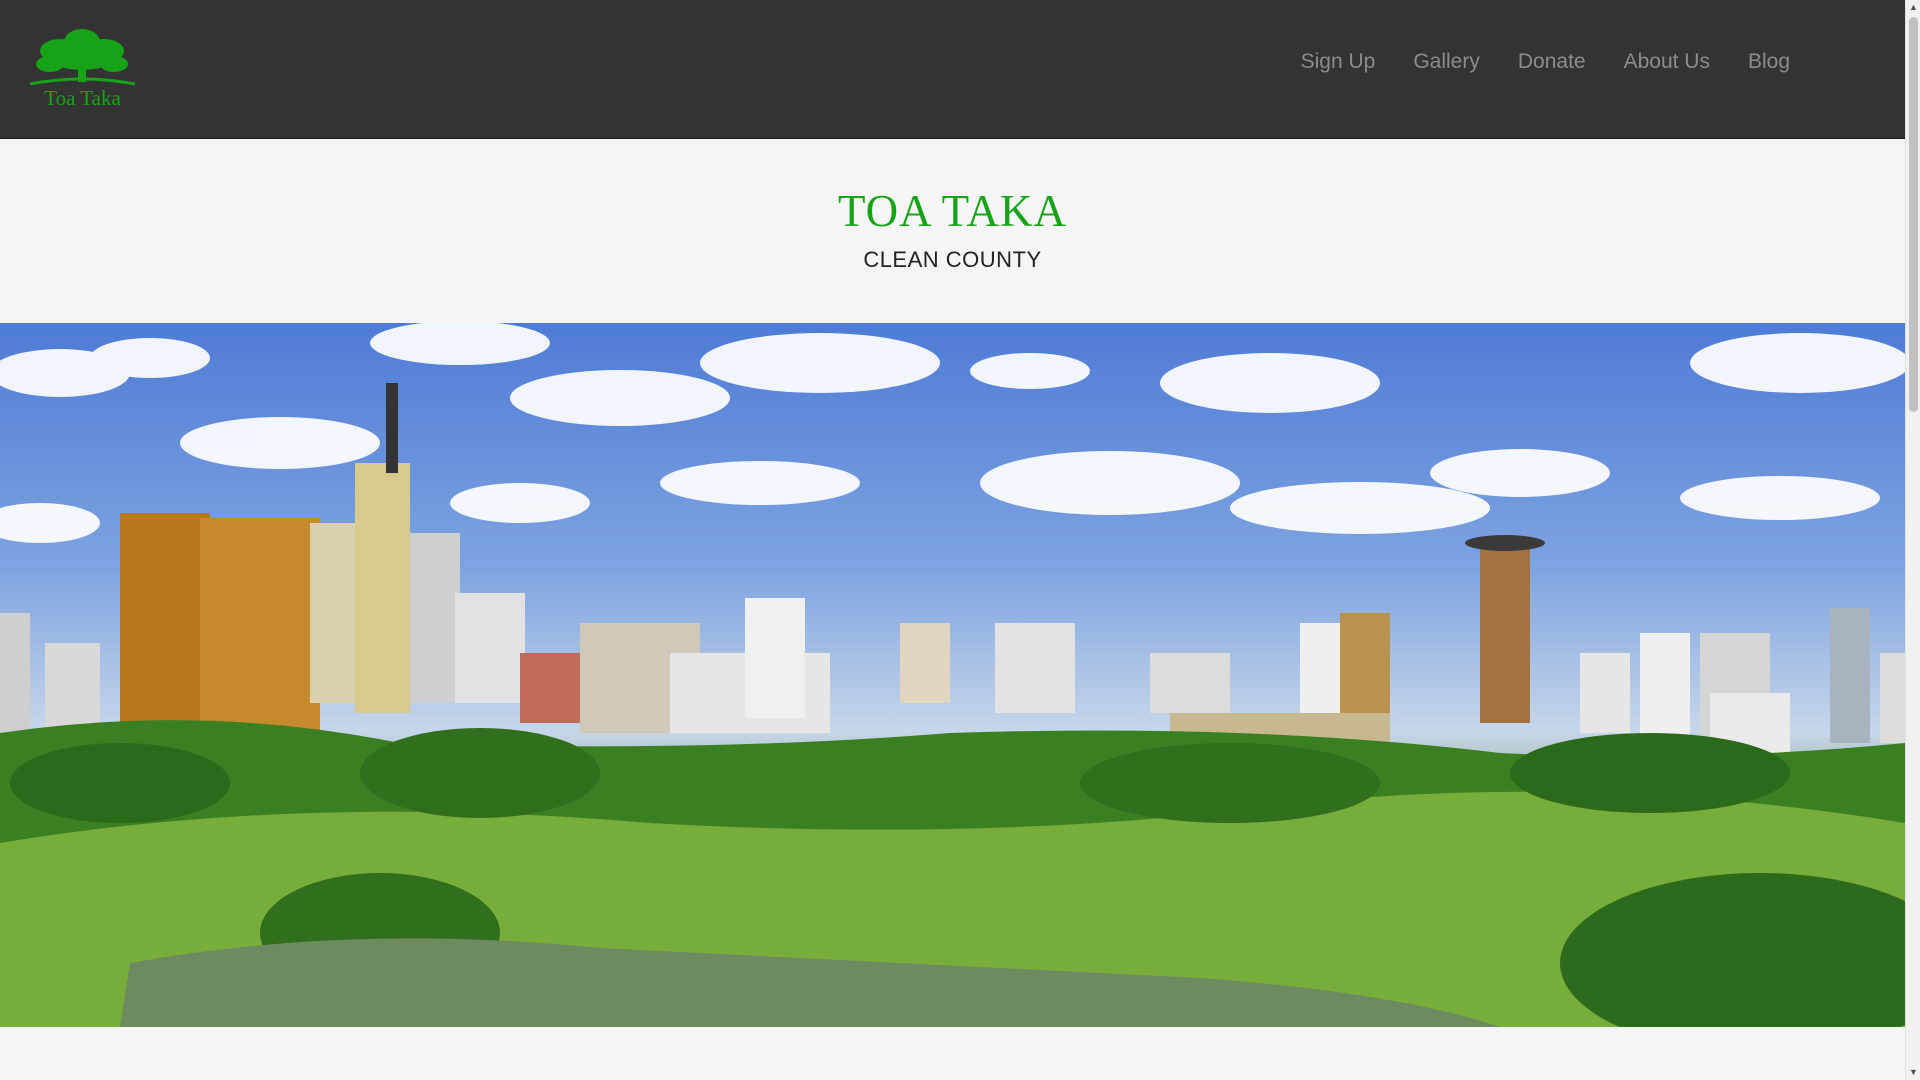  I want to click on logo: Toa Taka, so click(82, 69).